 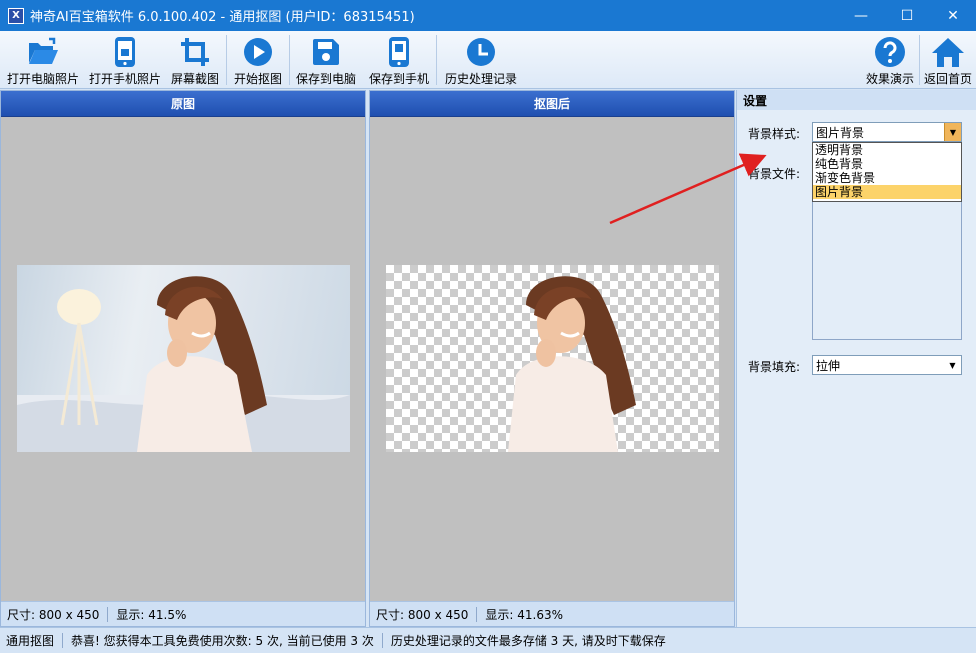 I want to click on save-to-pc-button: 保存到电脑, so click(x=326, y=60).